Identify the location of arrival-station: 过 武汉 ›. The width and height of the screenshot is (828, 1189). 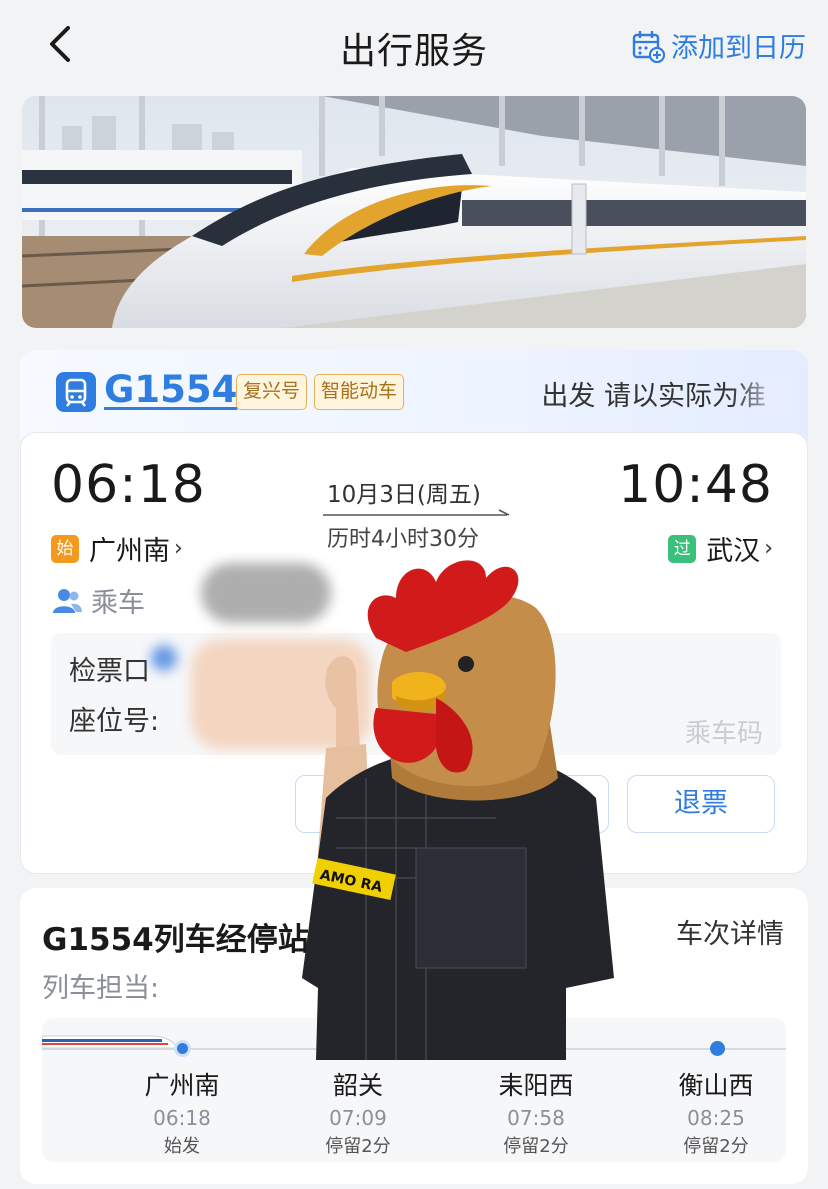
(720, 548).